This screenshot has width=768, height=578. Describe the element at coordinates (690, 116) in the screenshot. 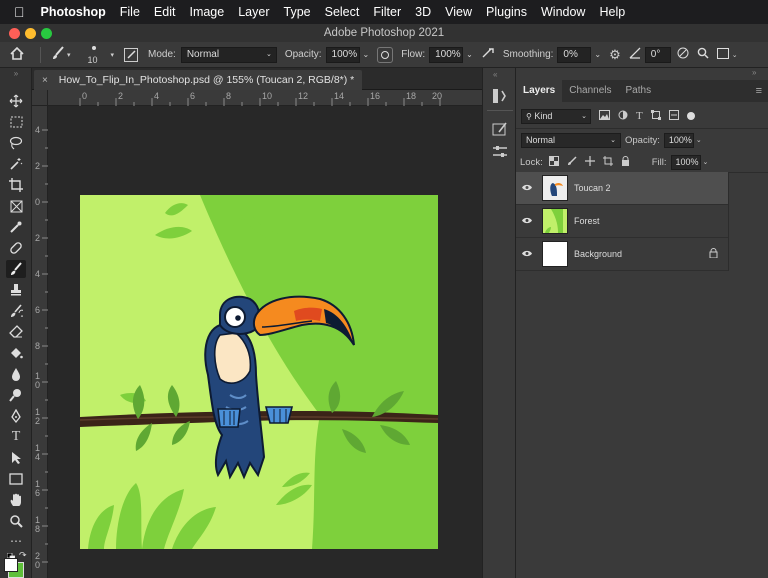

I see `filter-toggle-icon` at that location.